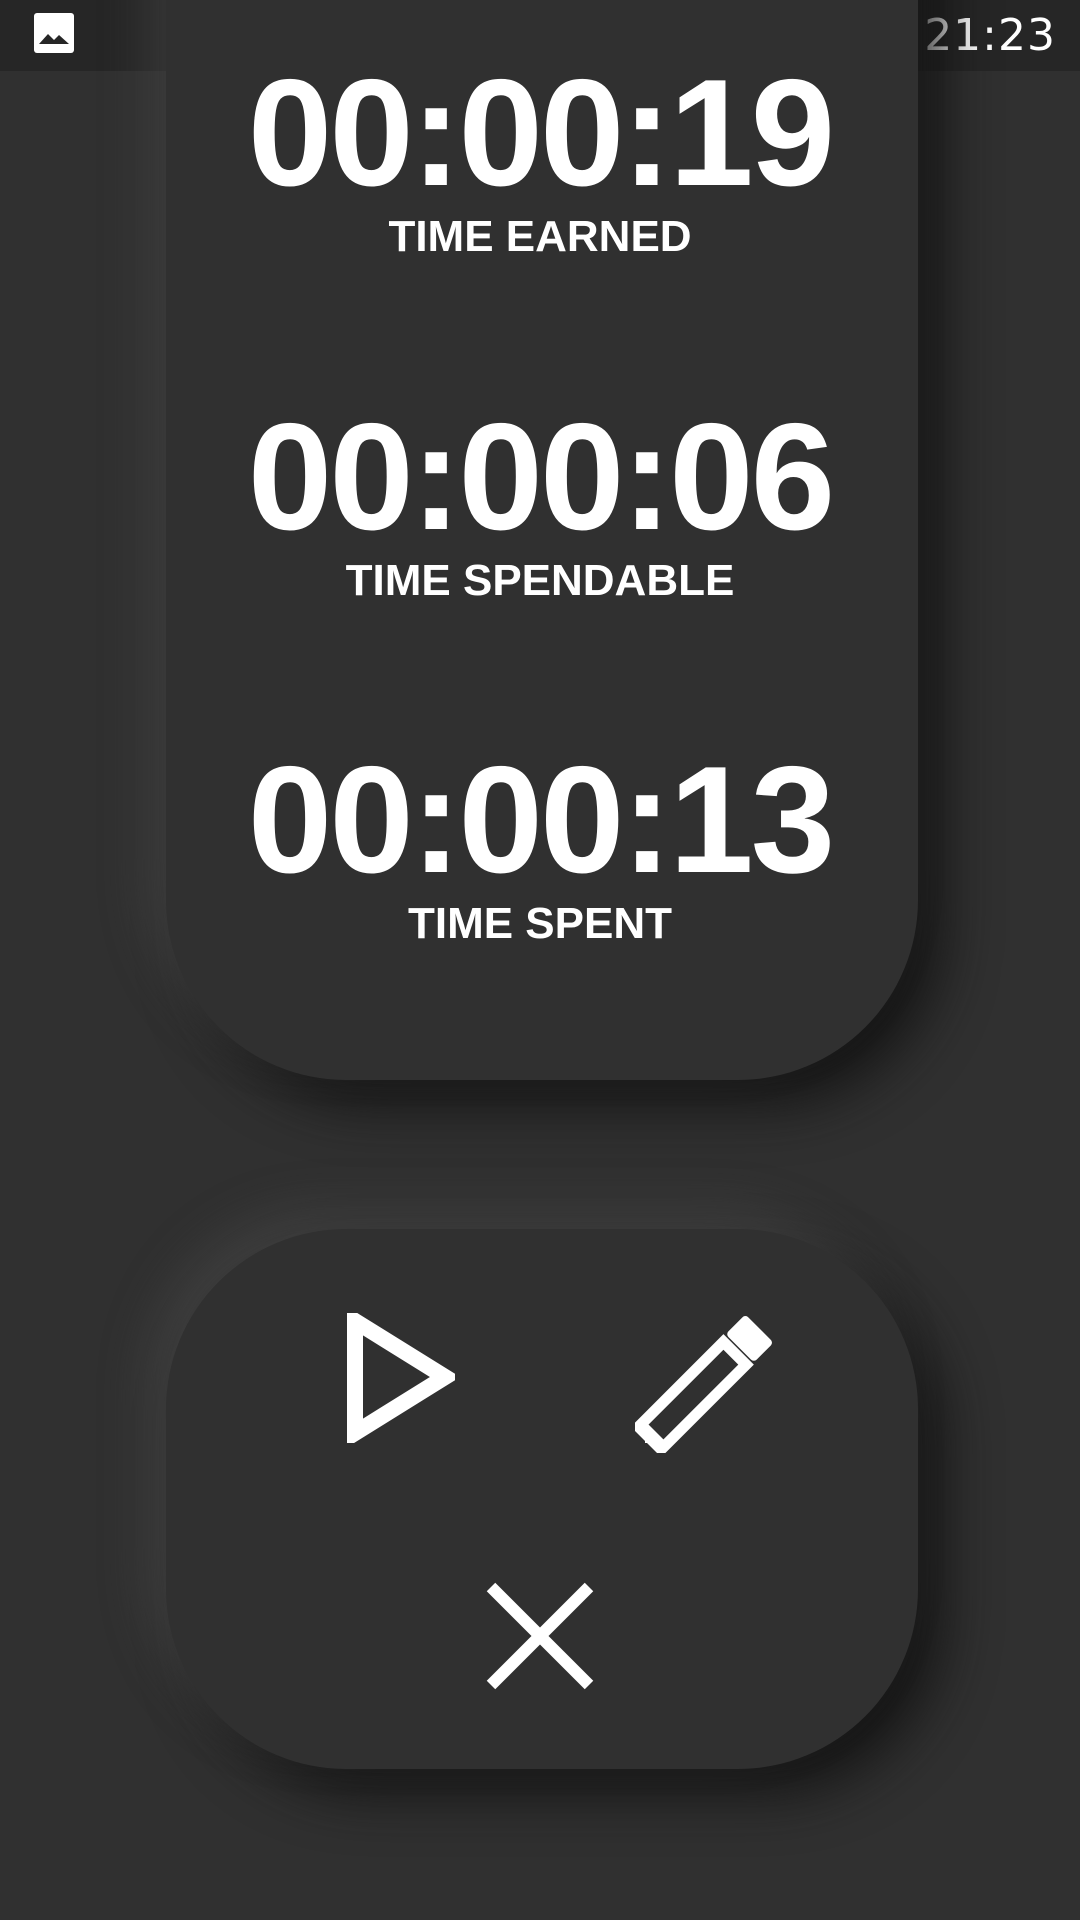 The width and height of the screenshot is (1080, 1920). What do you see at coordinates (990, 35) in the screenshot?
I see `status-time: 21:23` at bounding box center [990, 35].